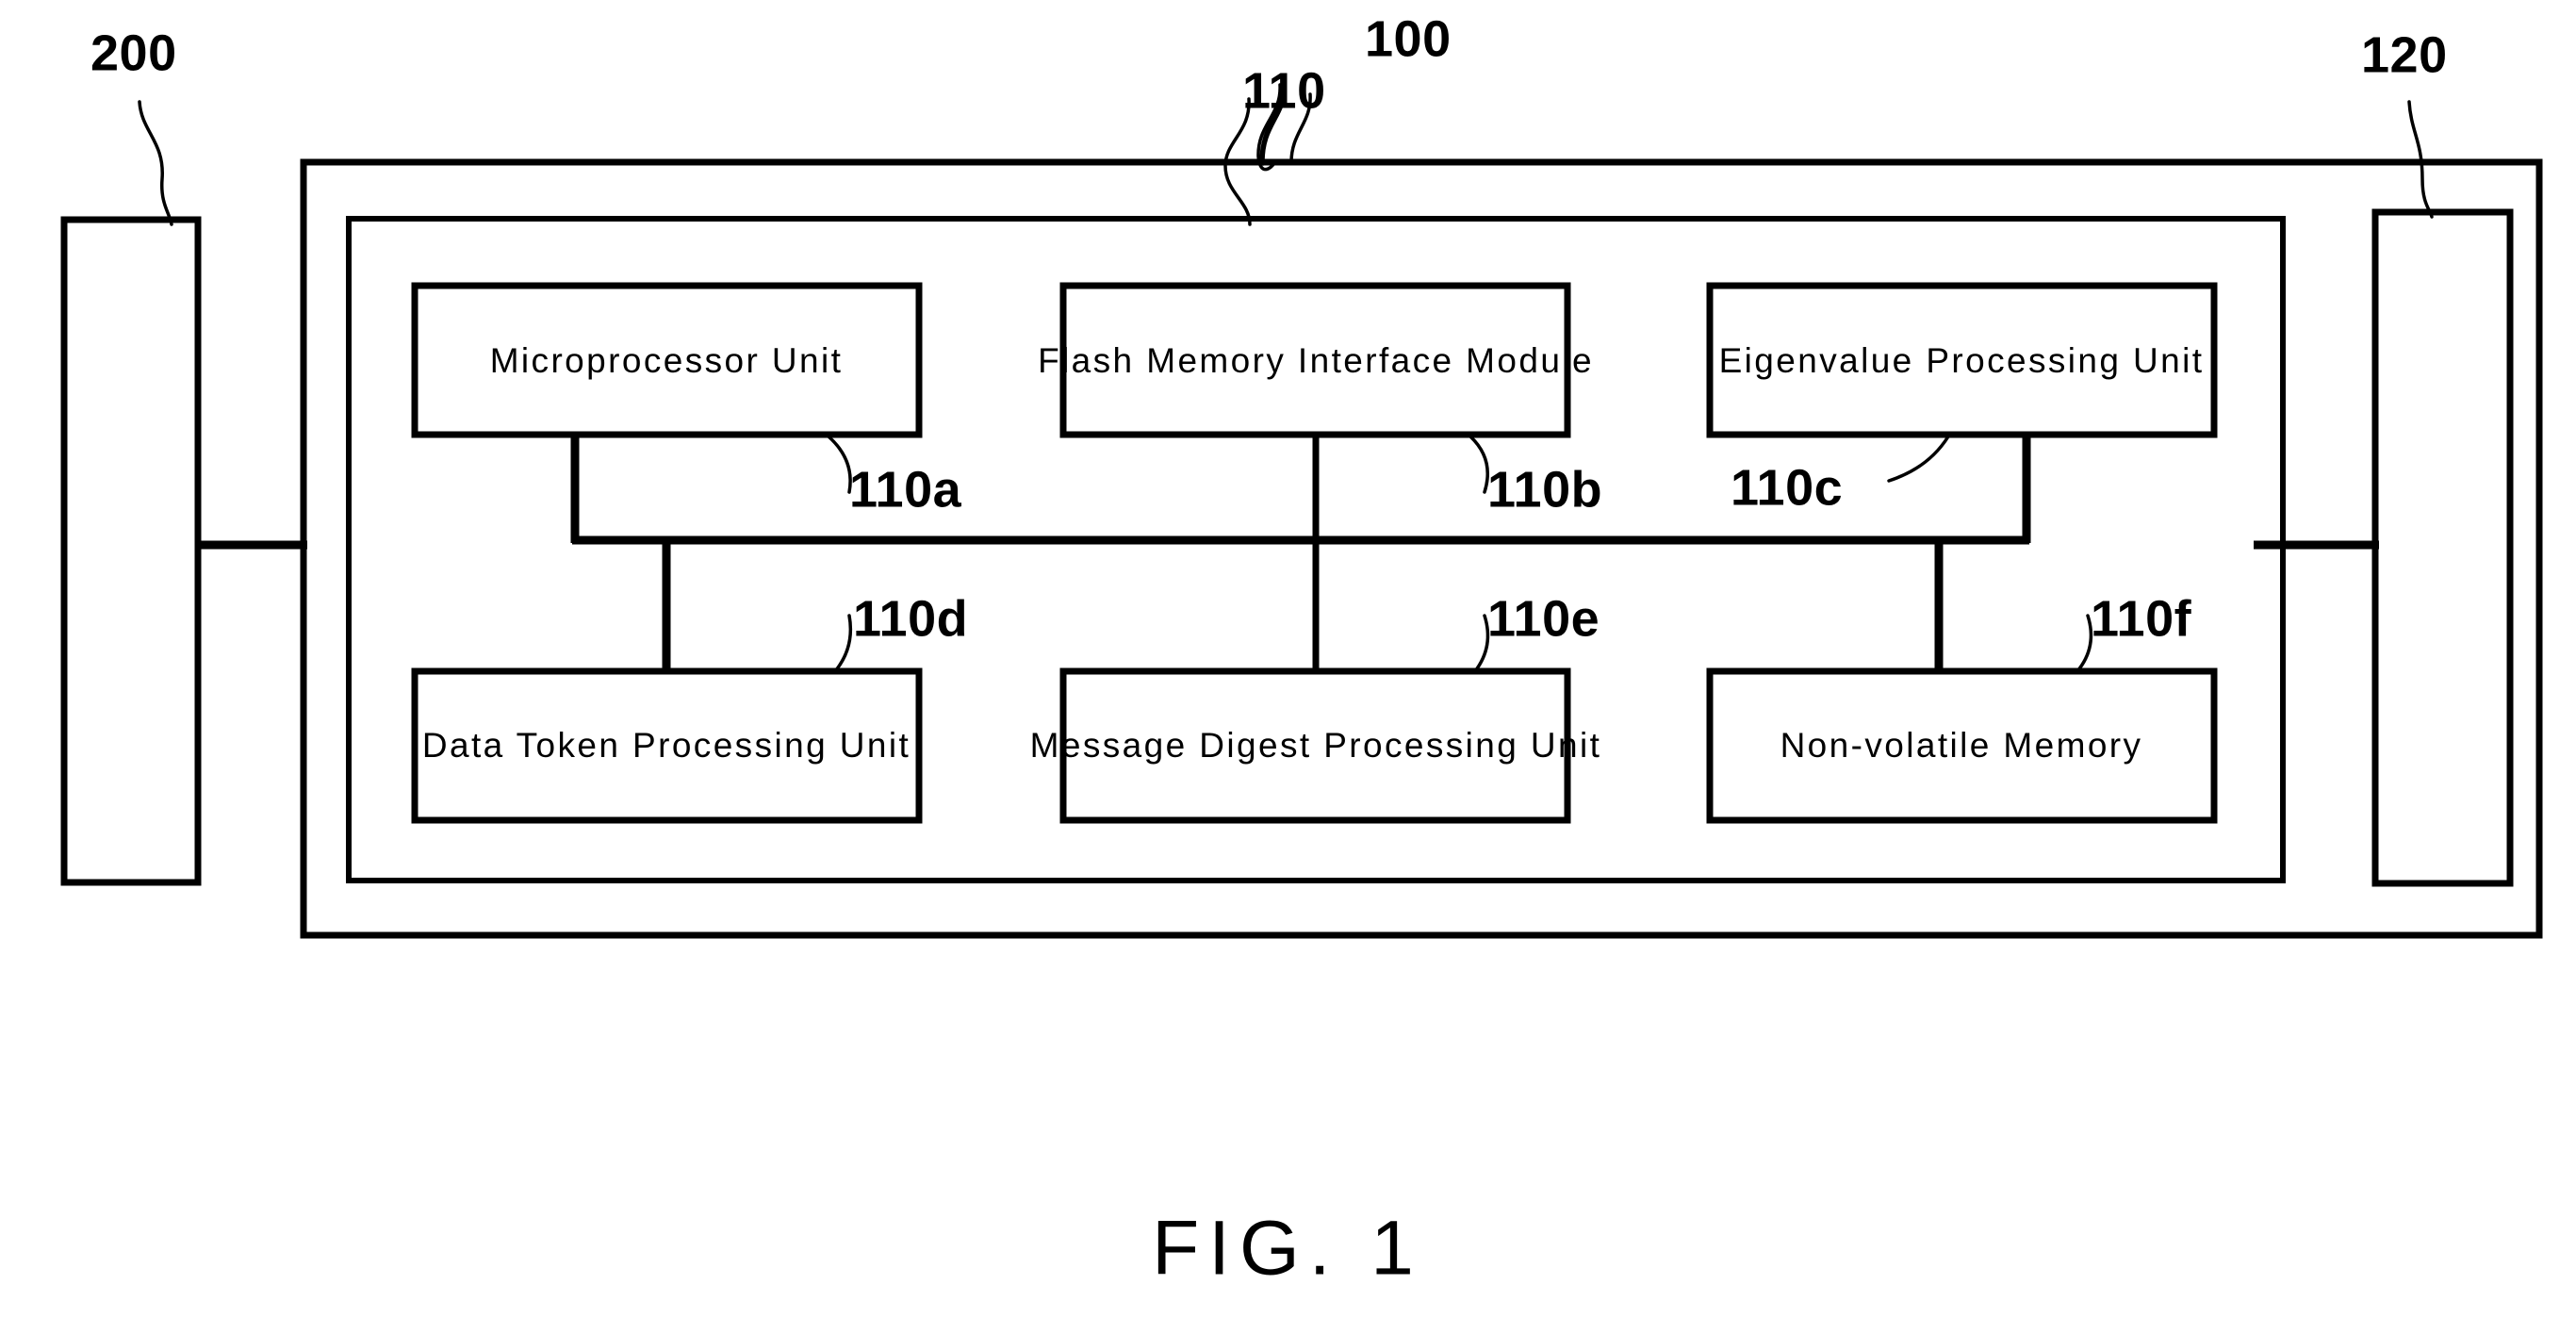 The width and height of the screenshot is (2576, 1334). Describe the element at coordinates (133, 53) in the screenshot. I see `ref-numeral-200: 200` at that location.